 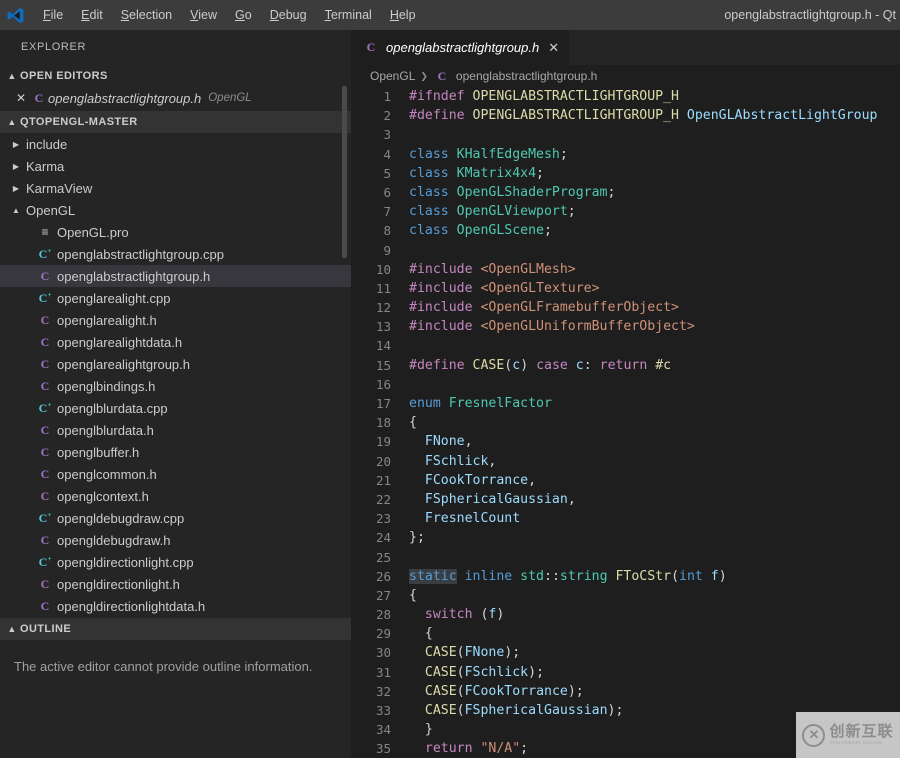 I want to click on code-line: 28 switch (f), so click(x=625, y=614).